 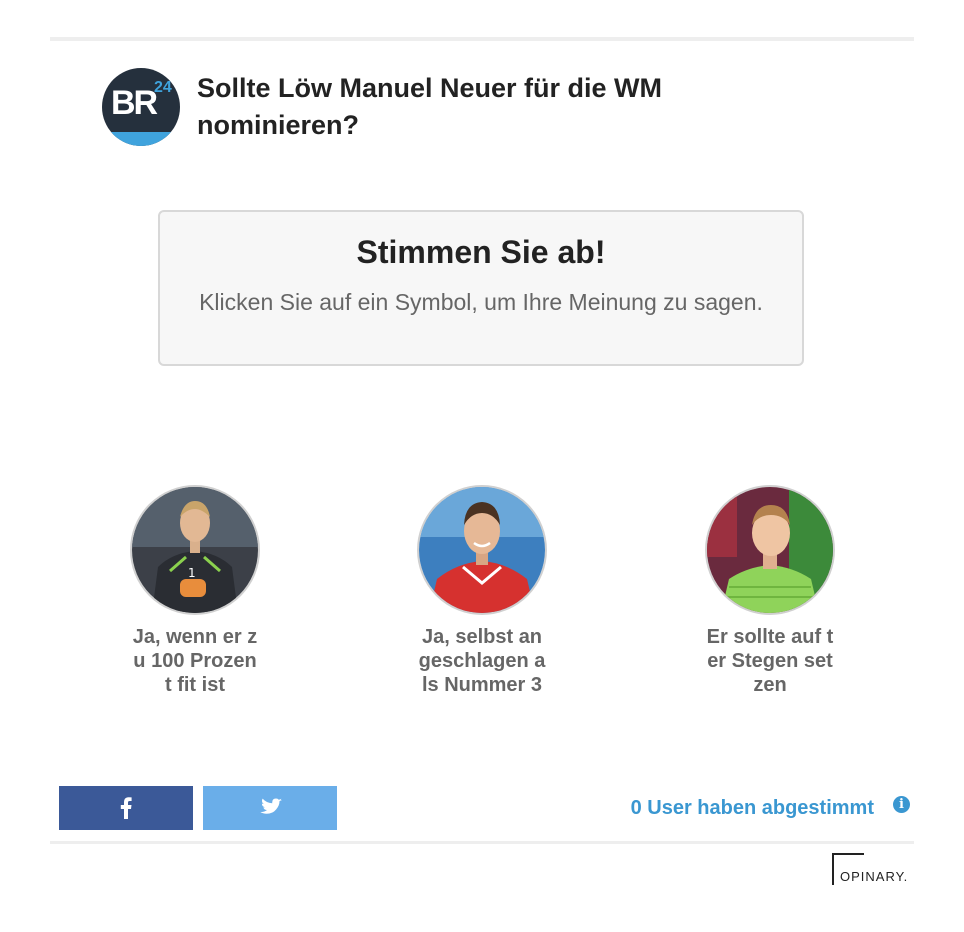 I want to click on vote-option-1: 1 Ja, wenn er zu 100 Prozent fit ist, so click(x=195, y=591).